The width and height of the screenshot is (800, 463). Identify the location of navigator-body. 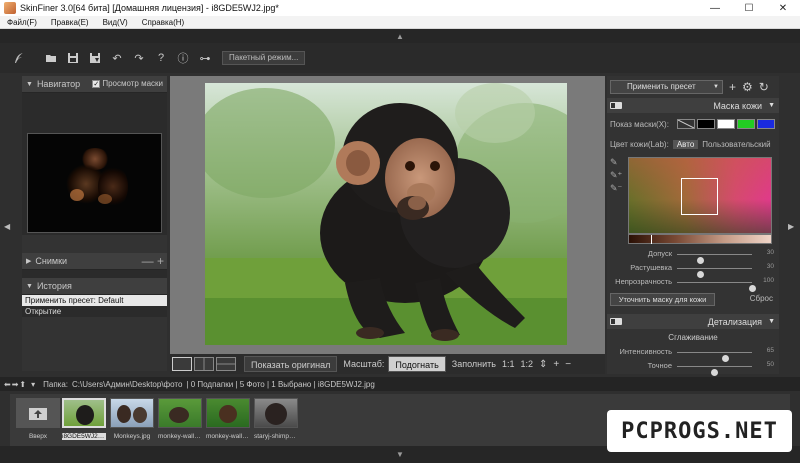
(94, 164).